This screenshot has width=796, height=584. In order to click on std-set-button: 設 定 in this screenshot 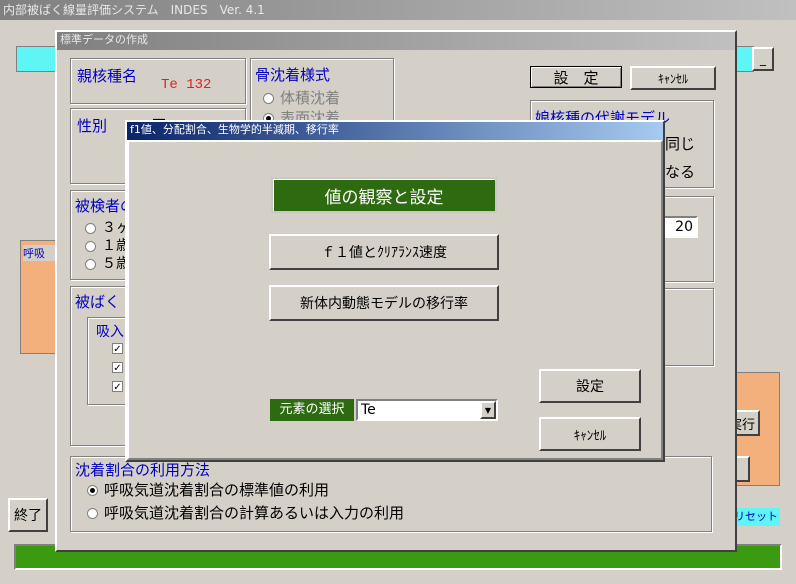, I will do `click(576, 77)`.